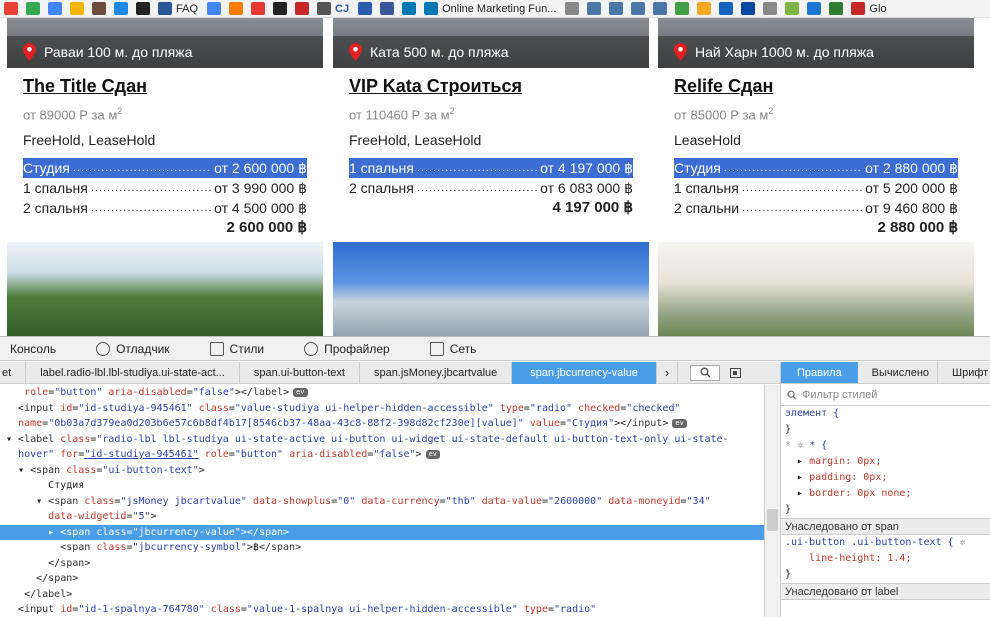 Image resolution: width=990 pixels, height=617 pixels. What do you see at coordinates (33, 349) in the screenshot?
I see `tab-console: Консоль` at bounding box center [33, 349].